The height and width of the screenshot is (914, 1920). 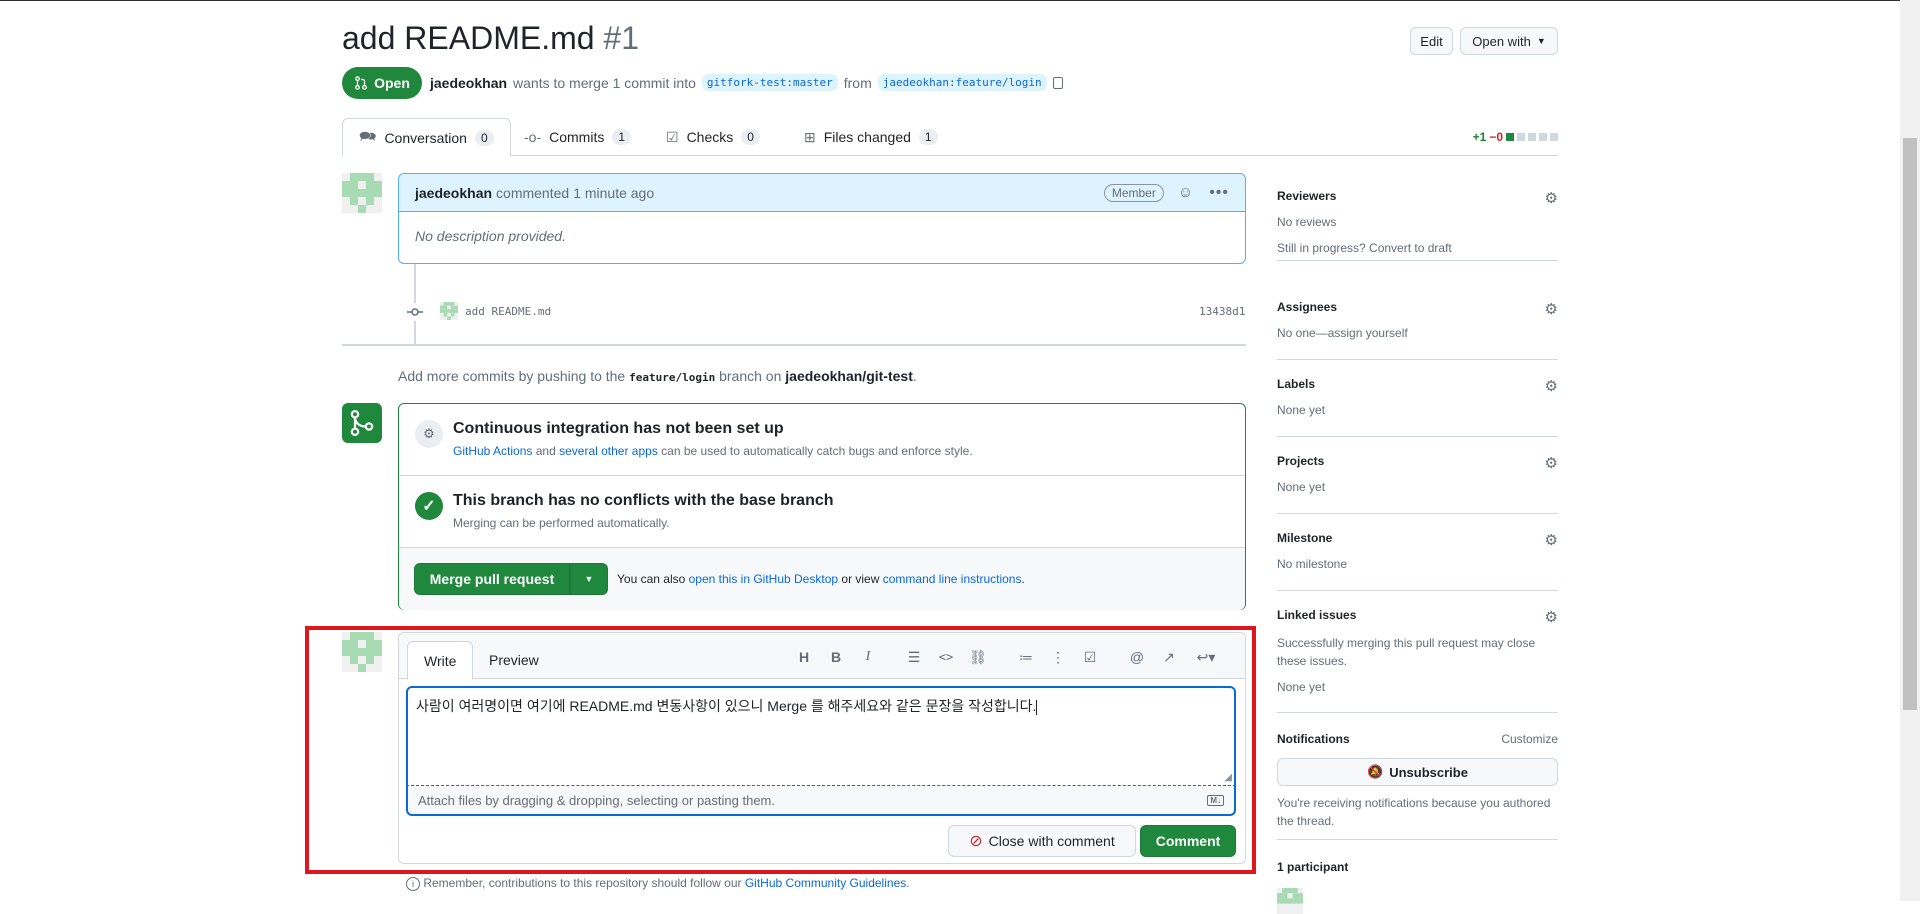 I want to click on sidebar-milestone: Milestone ⚙ No milestone, so click(x=1417, y=561).